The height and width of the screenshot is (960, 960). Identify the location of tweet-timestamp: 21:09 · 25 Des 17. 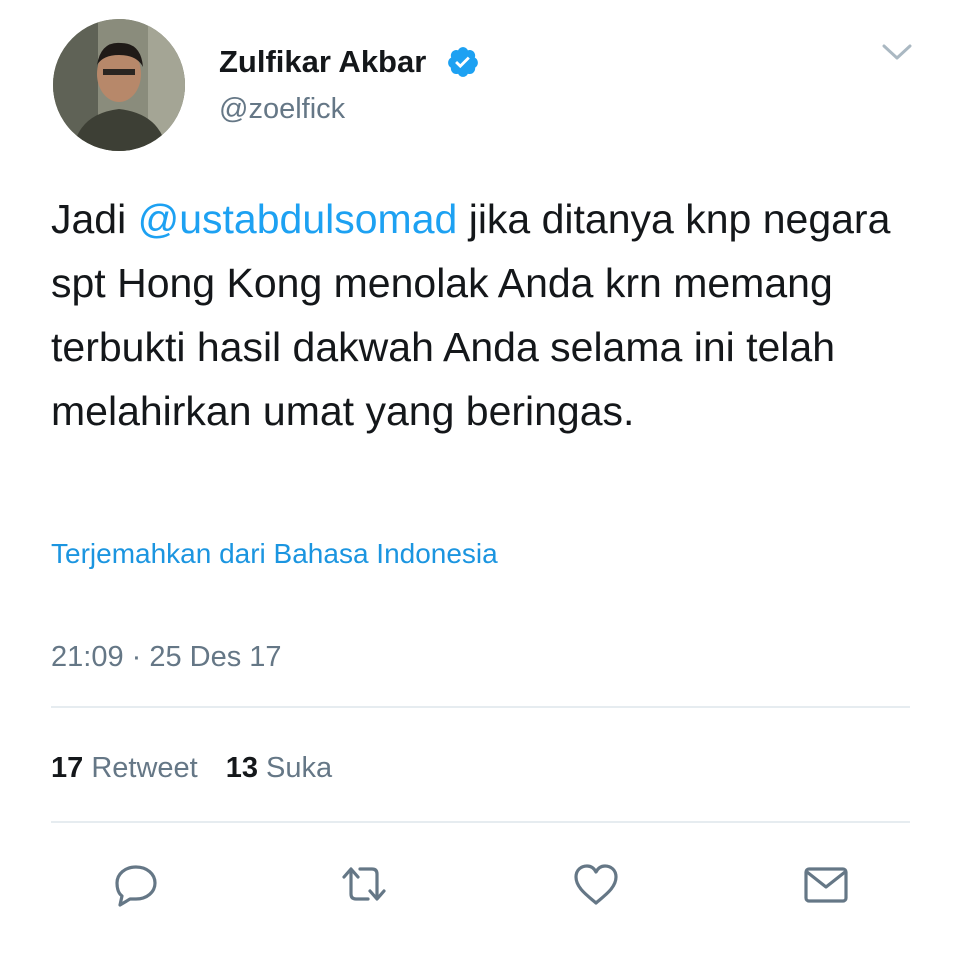
(166, 657).